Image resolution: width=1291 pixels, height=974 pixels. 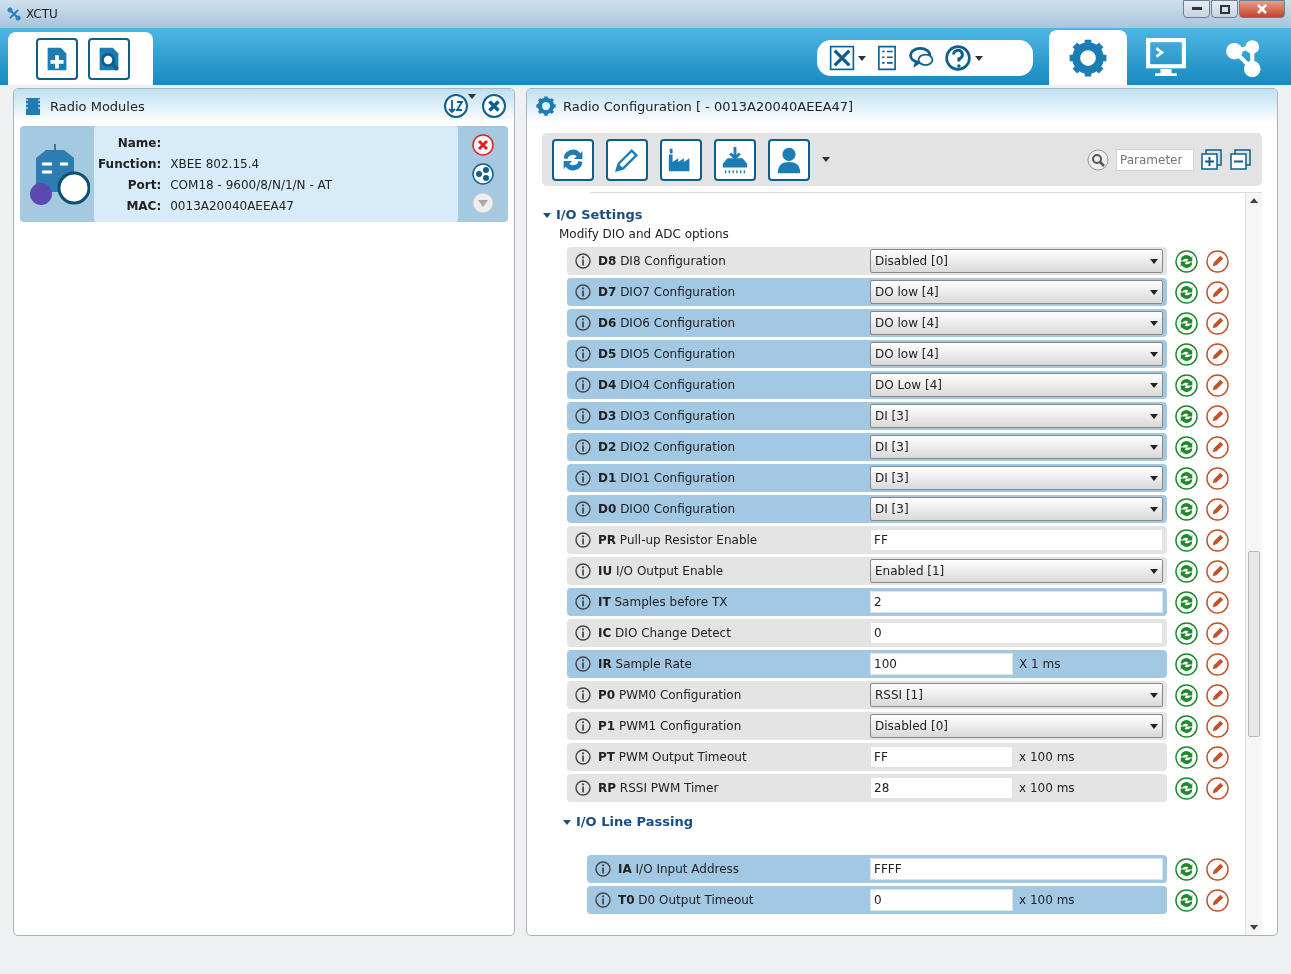 I want to click on module-card: Name: Function: XBEE 802.15.4 Port: COM18 - 9600/8/N/1/N - AT MAC: 0013A20040AEEA47, so click(x=264, y=174).